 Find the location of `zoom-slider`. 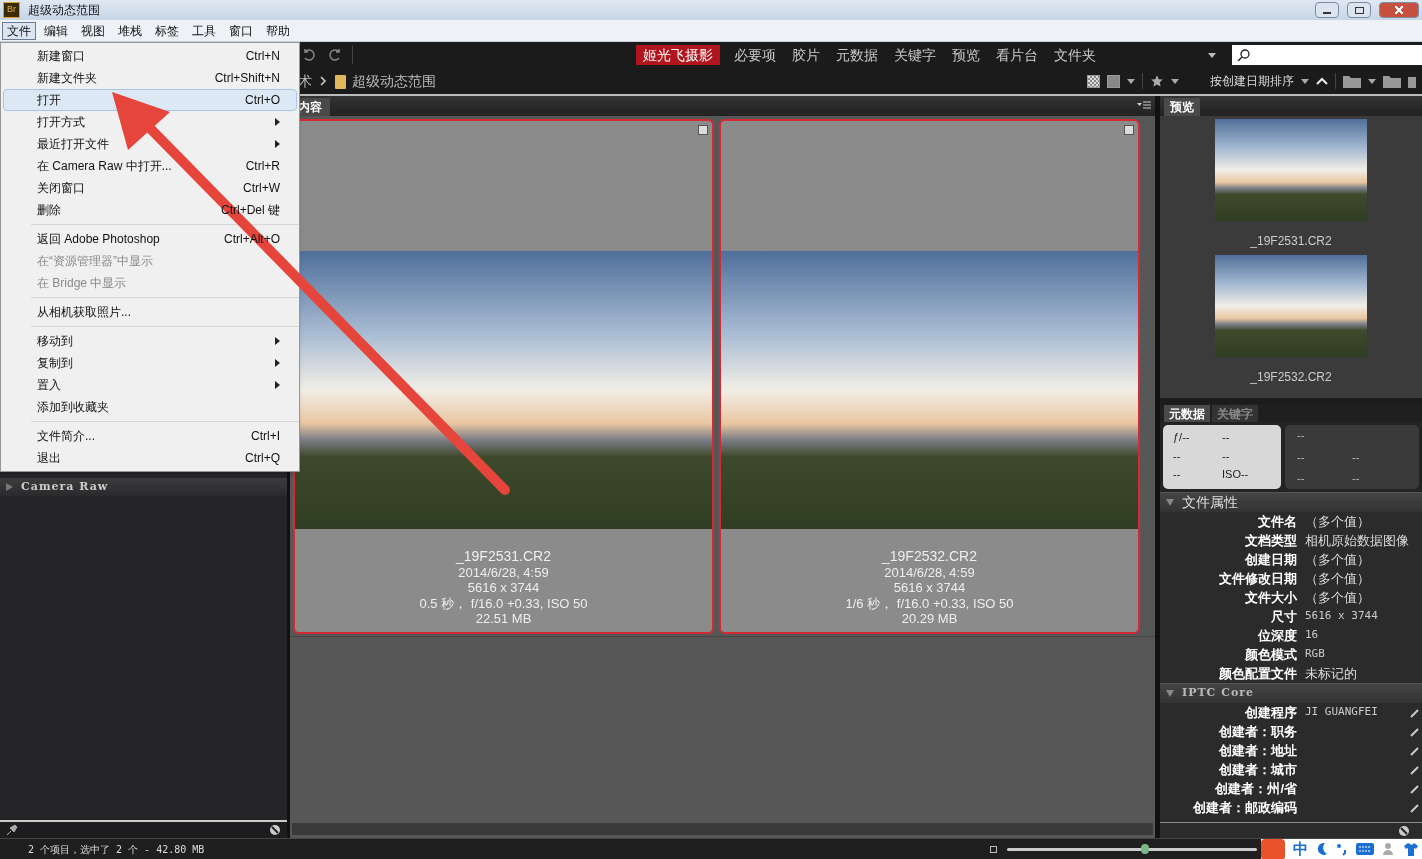

zoom-slider is located at coordinates (1132, 849).